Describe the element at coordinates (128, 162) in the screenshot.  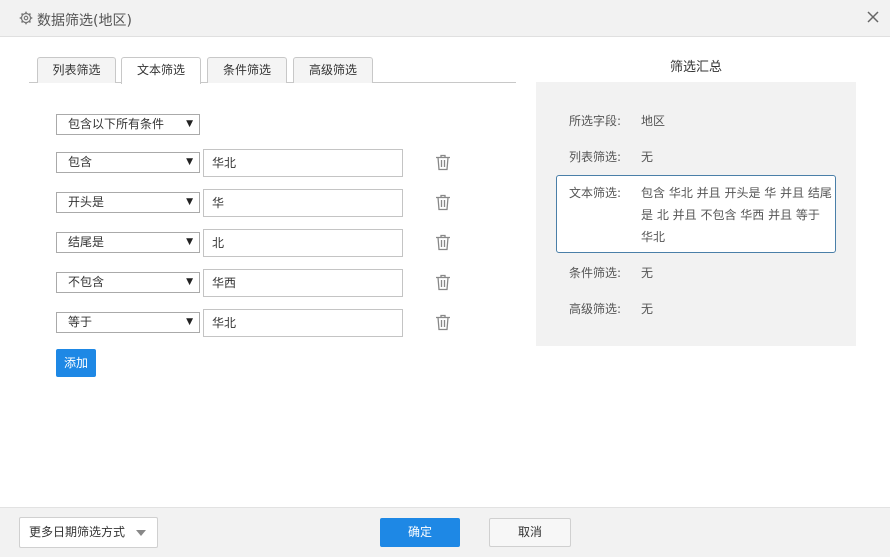
I see `operator-select: 包含 ▼` at that location.